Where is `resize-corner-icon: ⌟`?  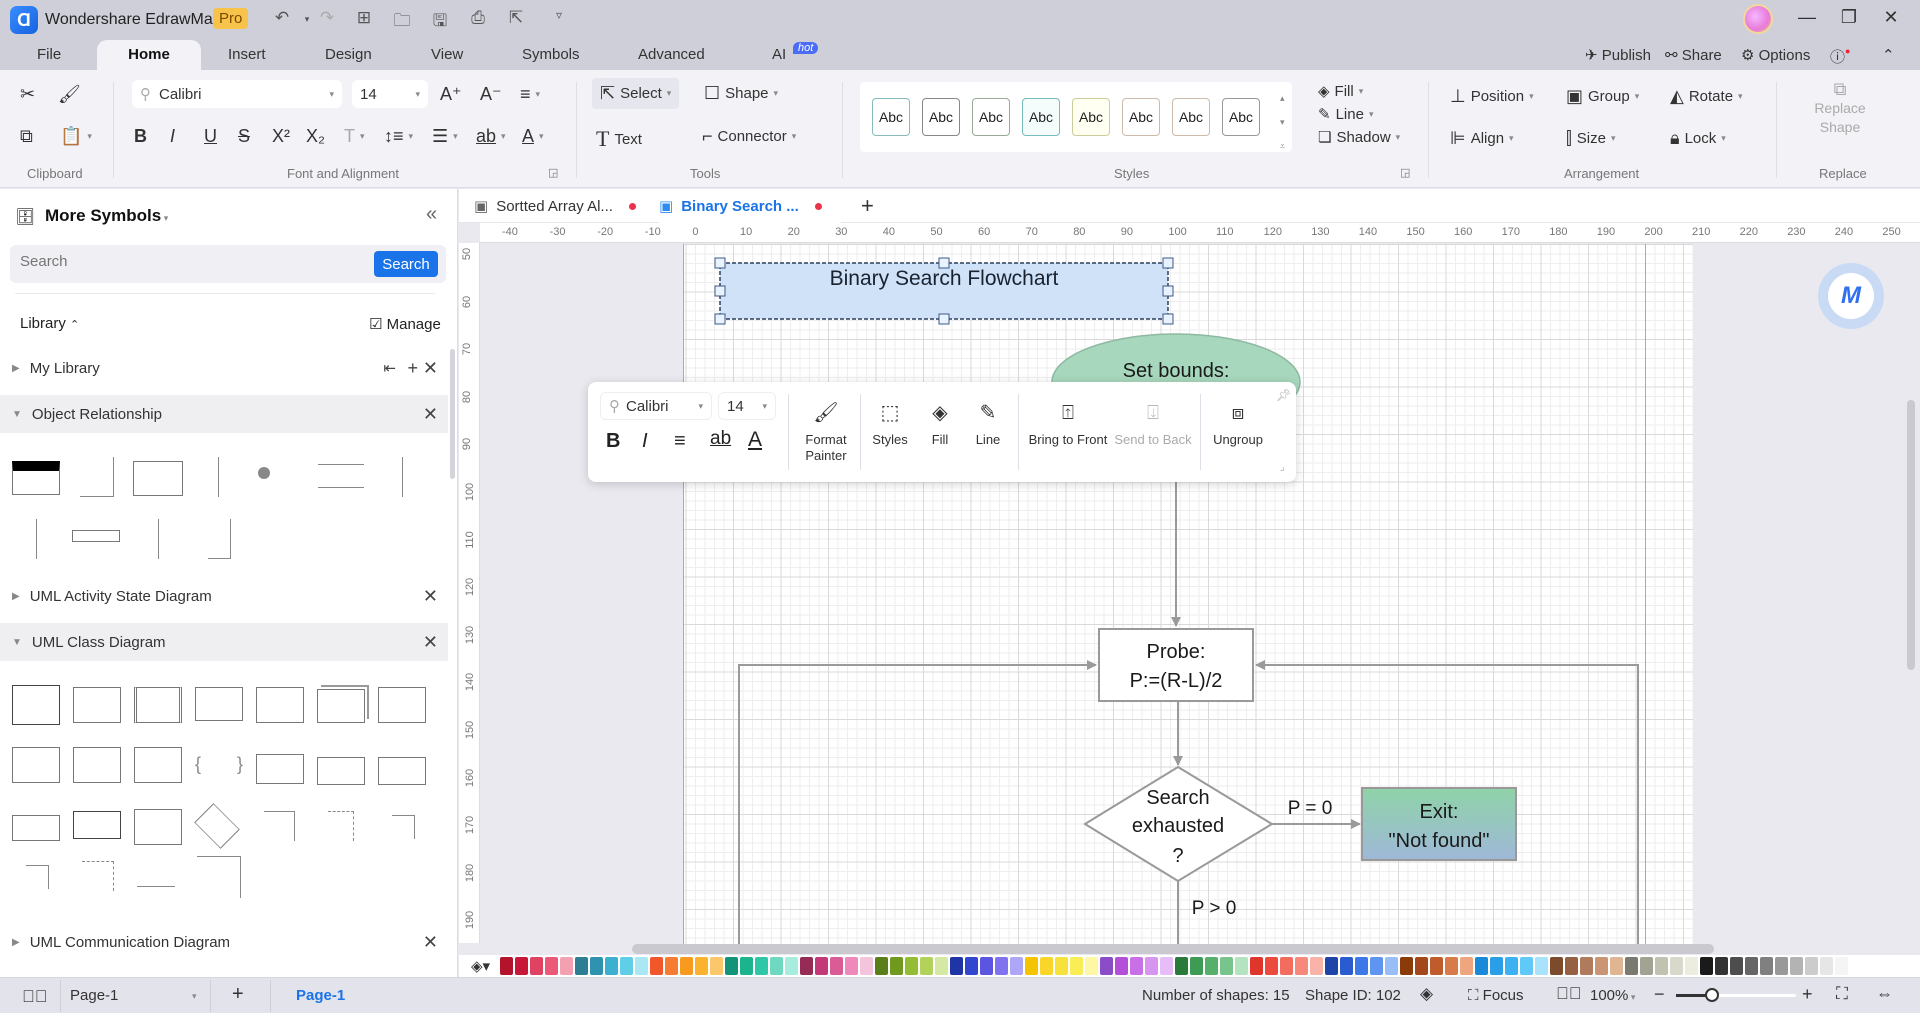 resize-corner-icon: ⌟ is located at coordinates (1282, 467).